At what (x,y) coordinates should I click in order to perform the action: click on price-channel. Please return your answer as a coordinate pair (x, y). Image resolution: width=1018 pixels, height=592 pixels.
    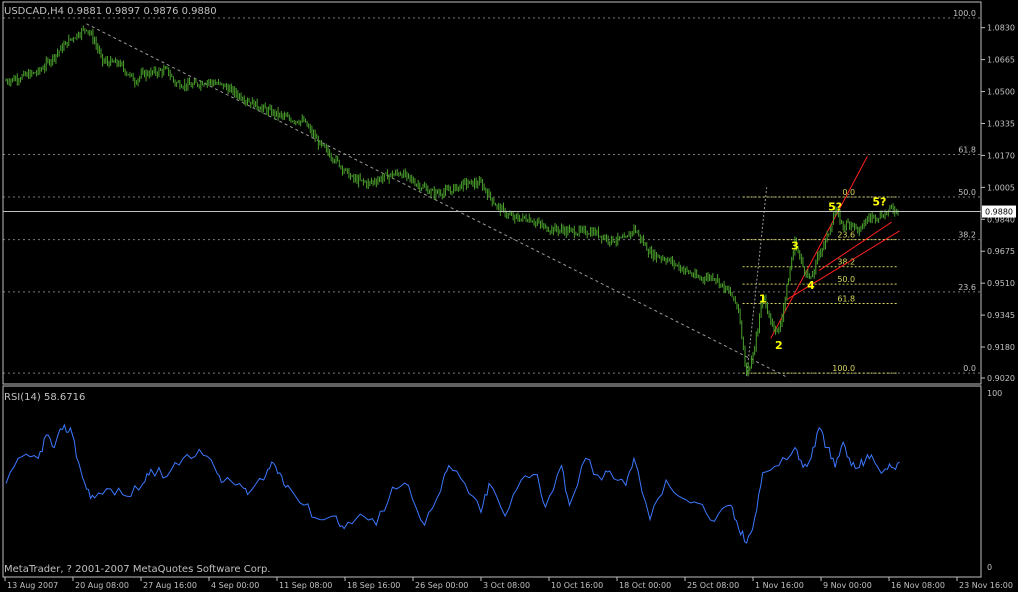
    Looking at the image, I should click on (835, 247).